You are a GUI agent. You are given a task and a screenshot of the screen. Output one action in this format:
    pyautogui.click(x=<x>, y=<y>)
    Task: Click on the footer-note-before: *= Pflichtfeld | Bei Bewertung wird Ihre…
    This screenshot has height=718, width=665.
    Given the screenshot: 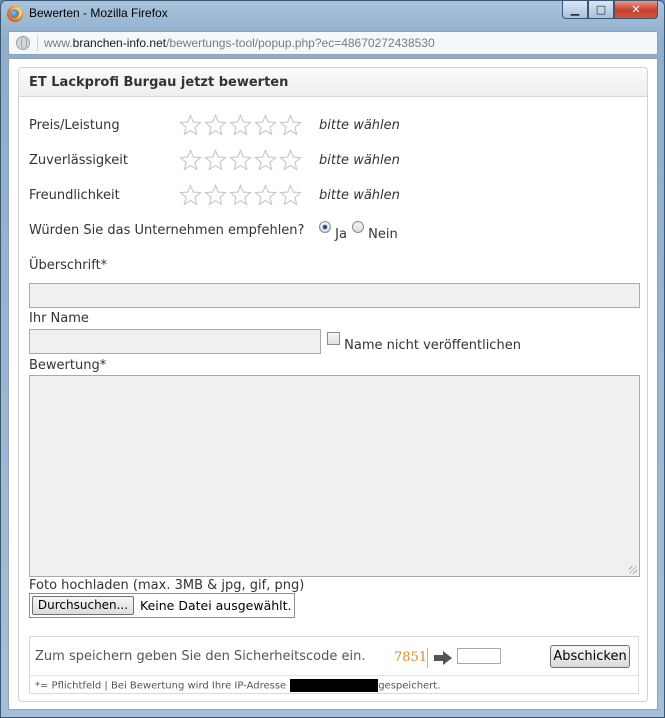 What is the action you would take?
    pyautogui.click(x=161, y=686)
    